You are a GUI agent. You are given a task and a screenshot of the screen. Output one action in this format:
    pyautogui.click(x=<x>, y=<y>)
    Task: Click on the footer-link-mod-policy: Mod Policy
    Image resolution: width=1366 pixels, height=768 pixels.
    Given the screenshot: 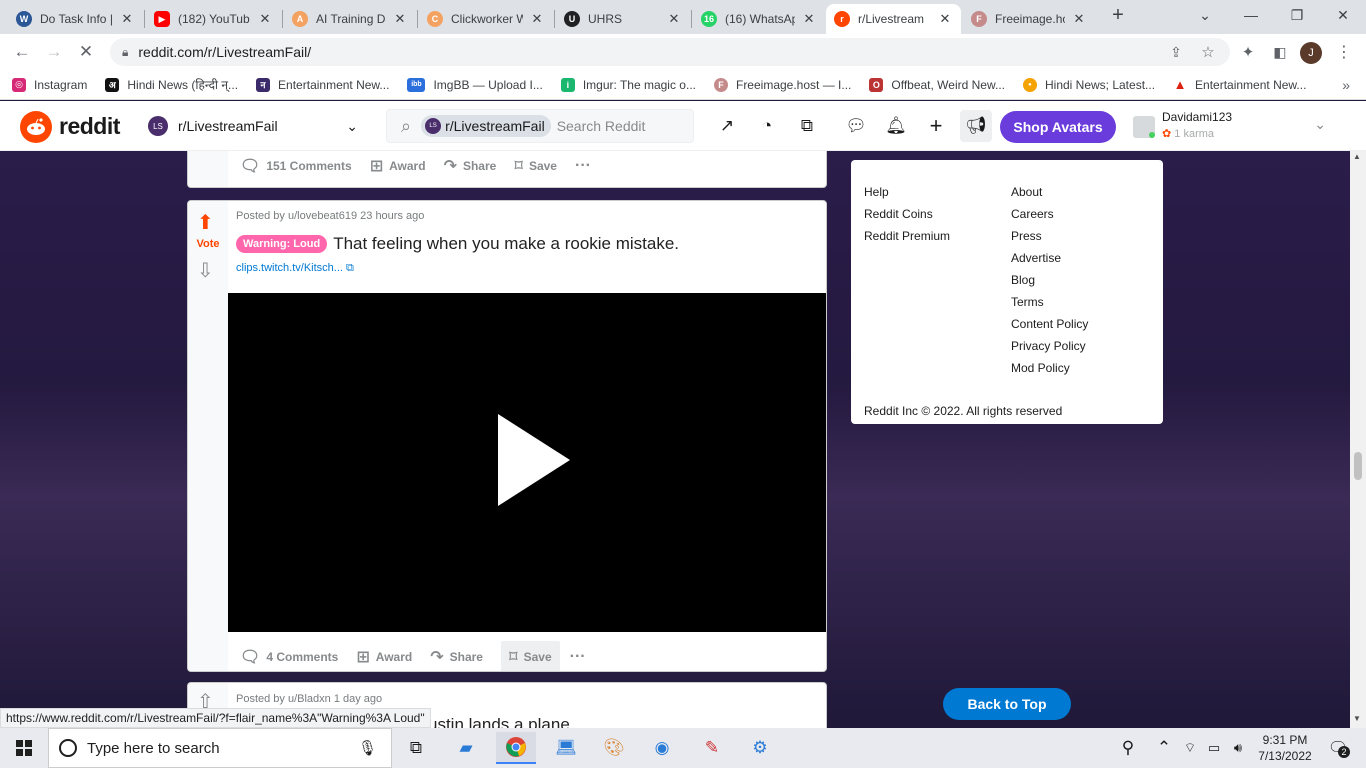 What is the action you would take?
    pyautogui.click(x=1040, y=368)
    